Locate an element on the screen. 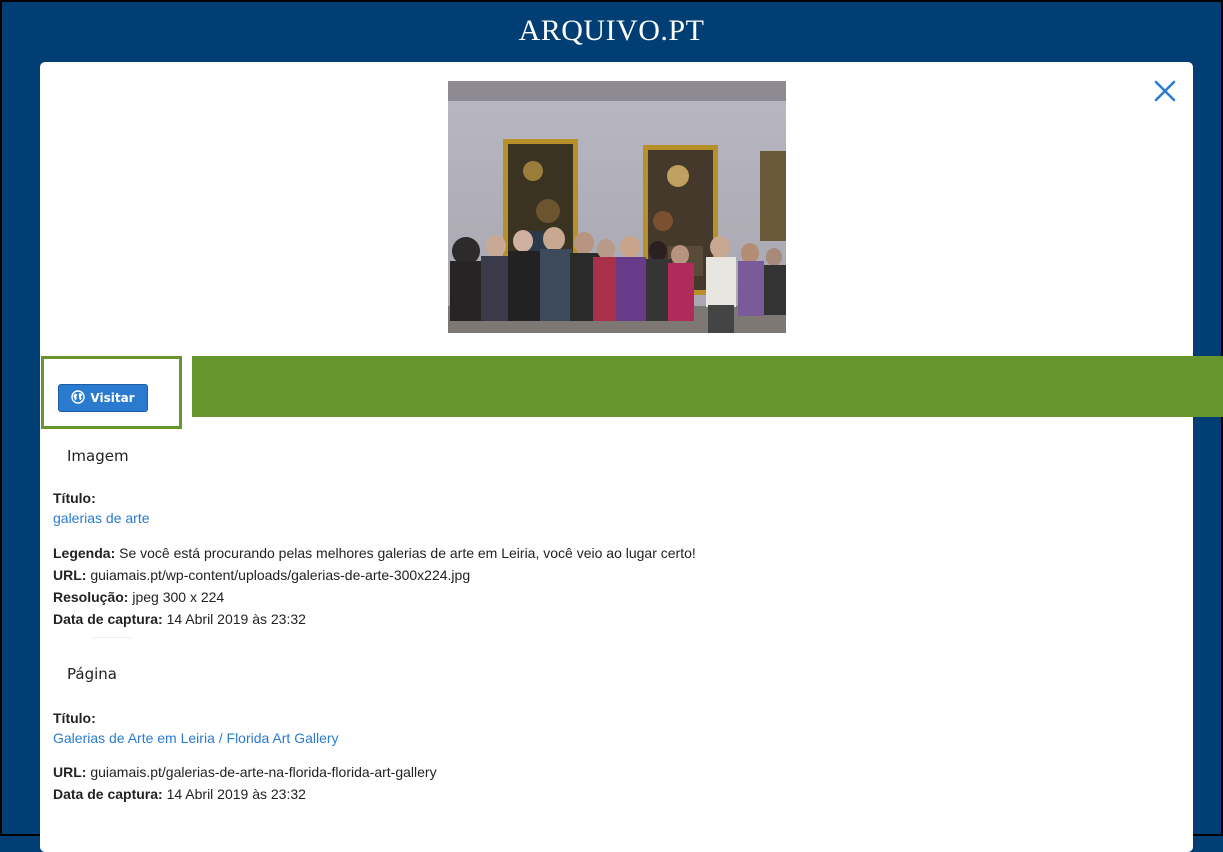  image-resolution: Resolução: jpeg 300 x 224 is located at coordinates (139, 597).